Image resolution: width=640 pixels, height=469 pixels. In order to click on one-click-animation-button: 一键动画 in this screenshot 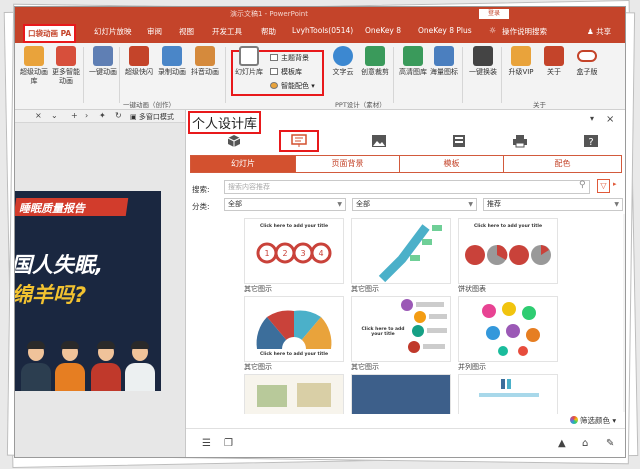, I will do `click(103, 61)`.